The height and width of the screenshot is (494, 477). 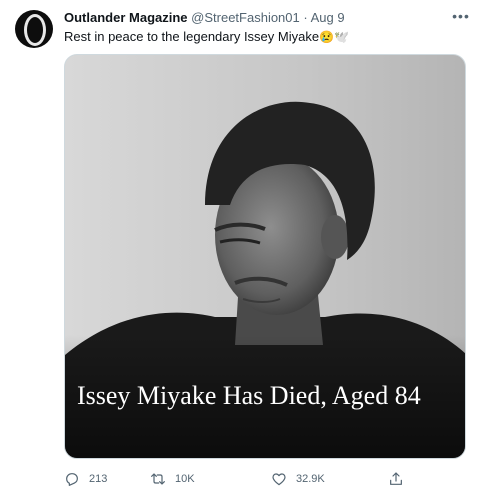 I want to click on dove-emoji: 🕊️, so click(x=341, y=37).